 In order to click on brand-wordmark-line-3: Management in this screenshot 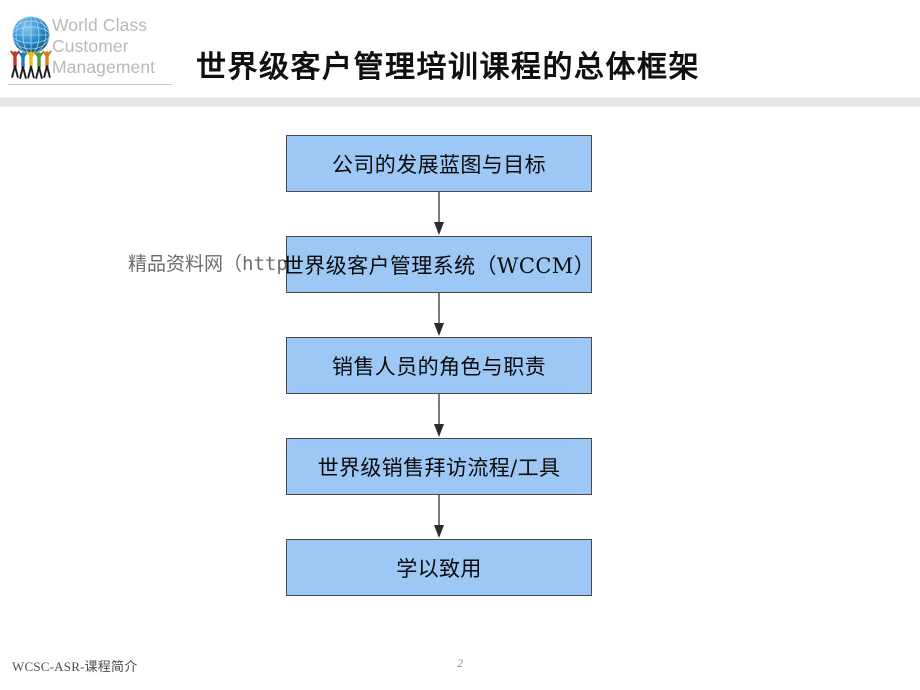, I will do `click(104, 67)`.